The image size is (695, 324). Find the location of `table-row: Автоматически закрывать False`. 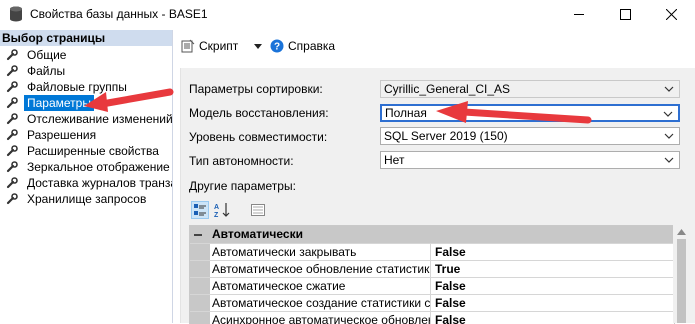

table-row: Автоматически закрывать False is located at coordinates (432, 252).